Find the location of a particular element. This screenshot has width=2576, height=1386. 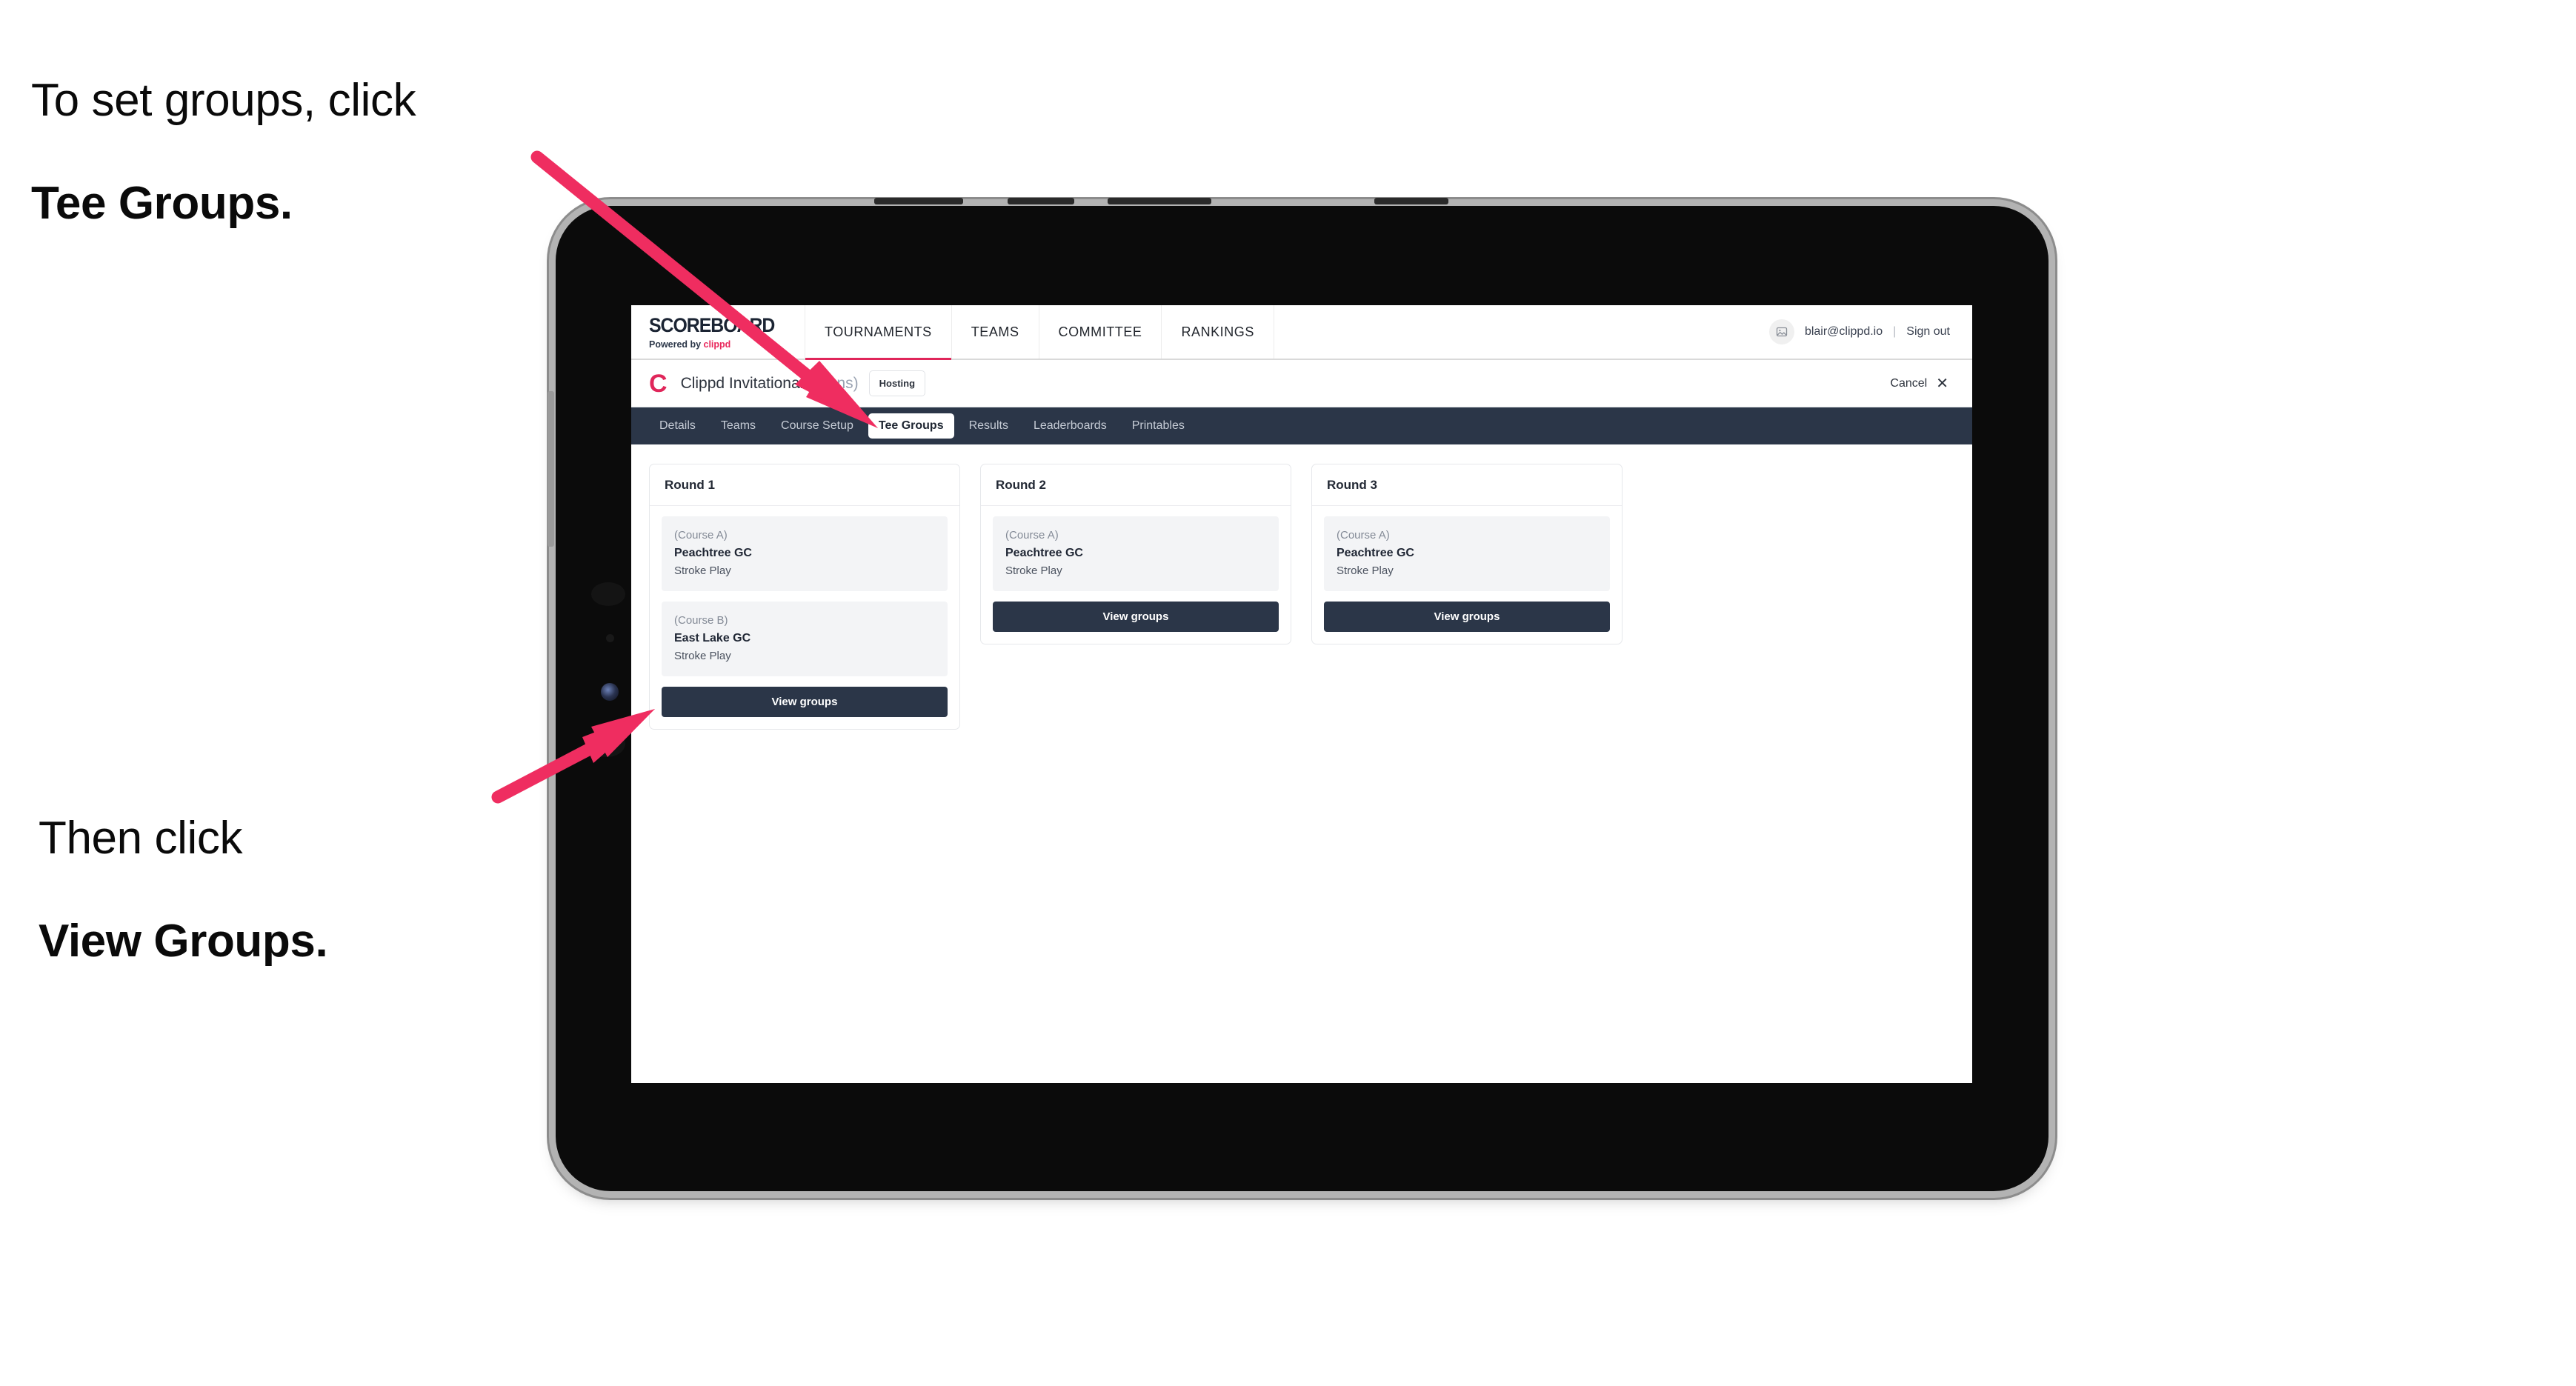

round-title: Round 2 is located at coordinates (1136, 485).